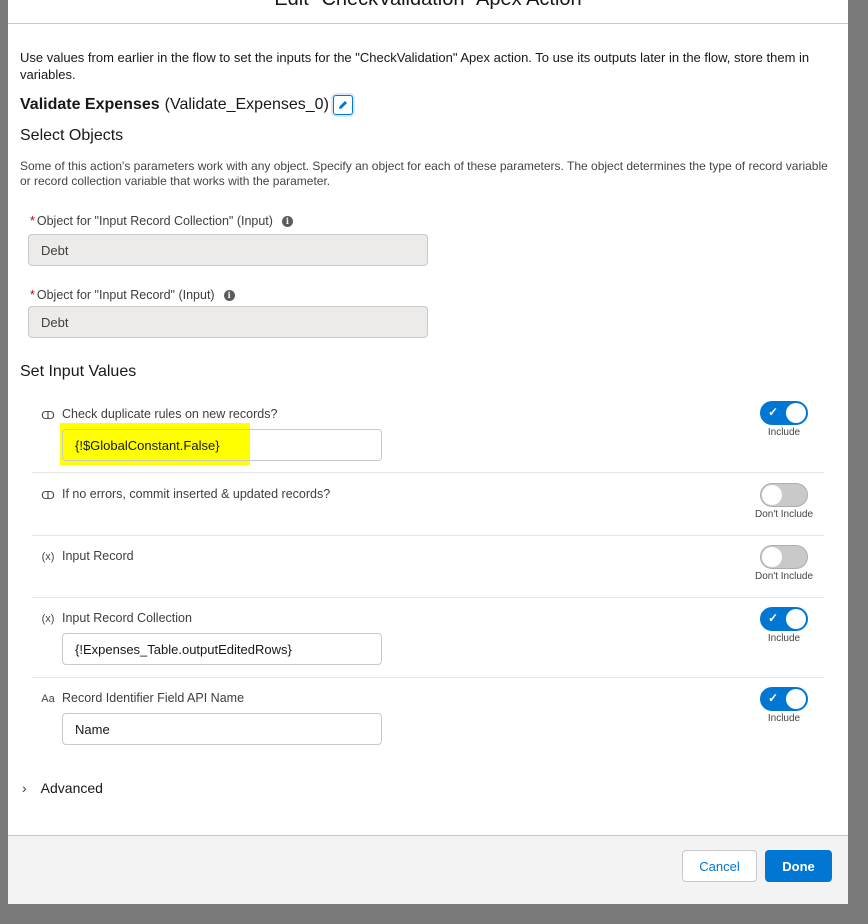 The height and width of the screenshot is (924, 868). What do you see at coordinates (222, 729) in the screenshot?
I see `value-input: Name` at bounding box center [222, 729].